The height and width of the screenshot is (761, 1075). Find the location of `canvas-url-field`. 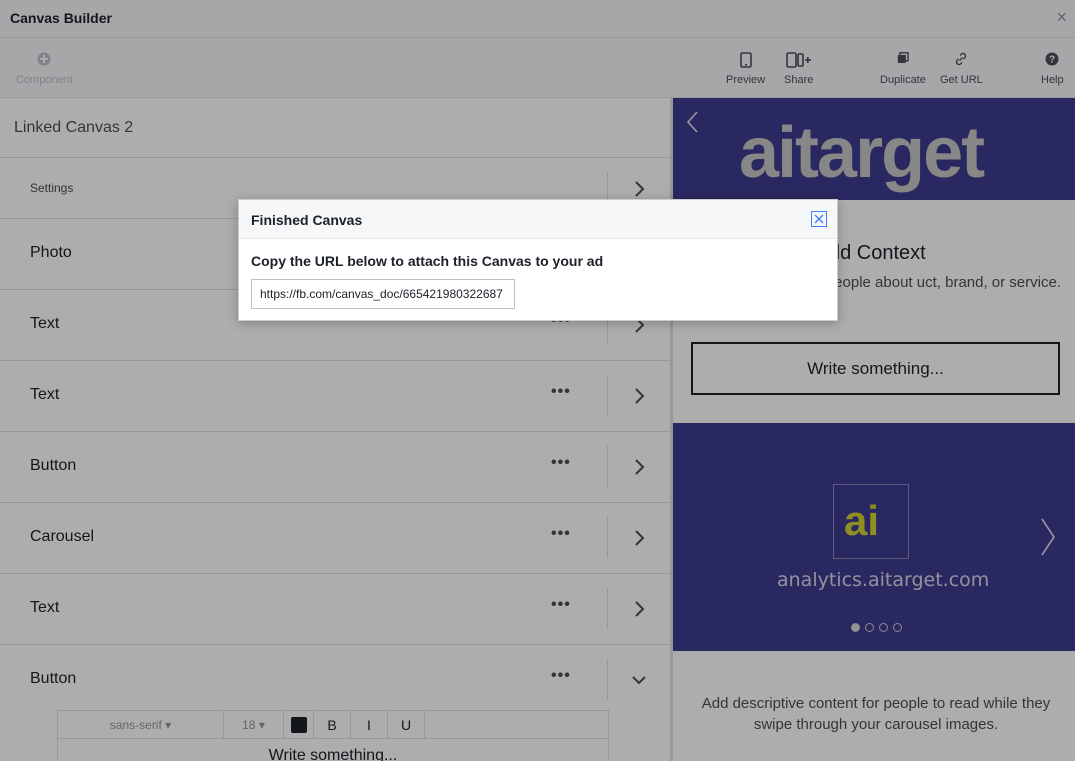

canvas-url-field is located at coordinates (383, 294).